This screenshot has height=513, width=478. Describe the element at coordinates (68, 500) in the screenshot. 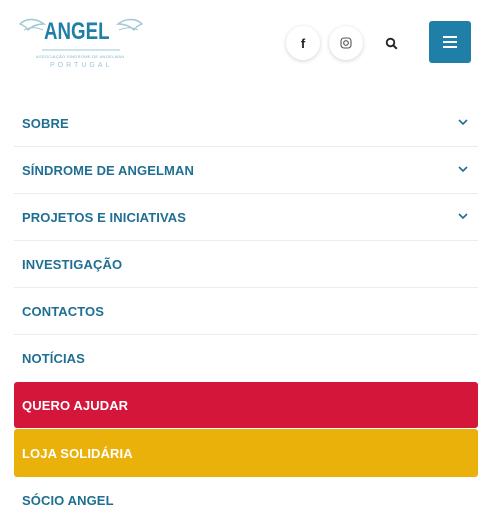

I see `nav-item-label: SÓCIO ANGEL` at that location.